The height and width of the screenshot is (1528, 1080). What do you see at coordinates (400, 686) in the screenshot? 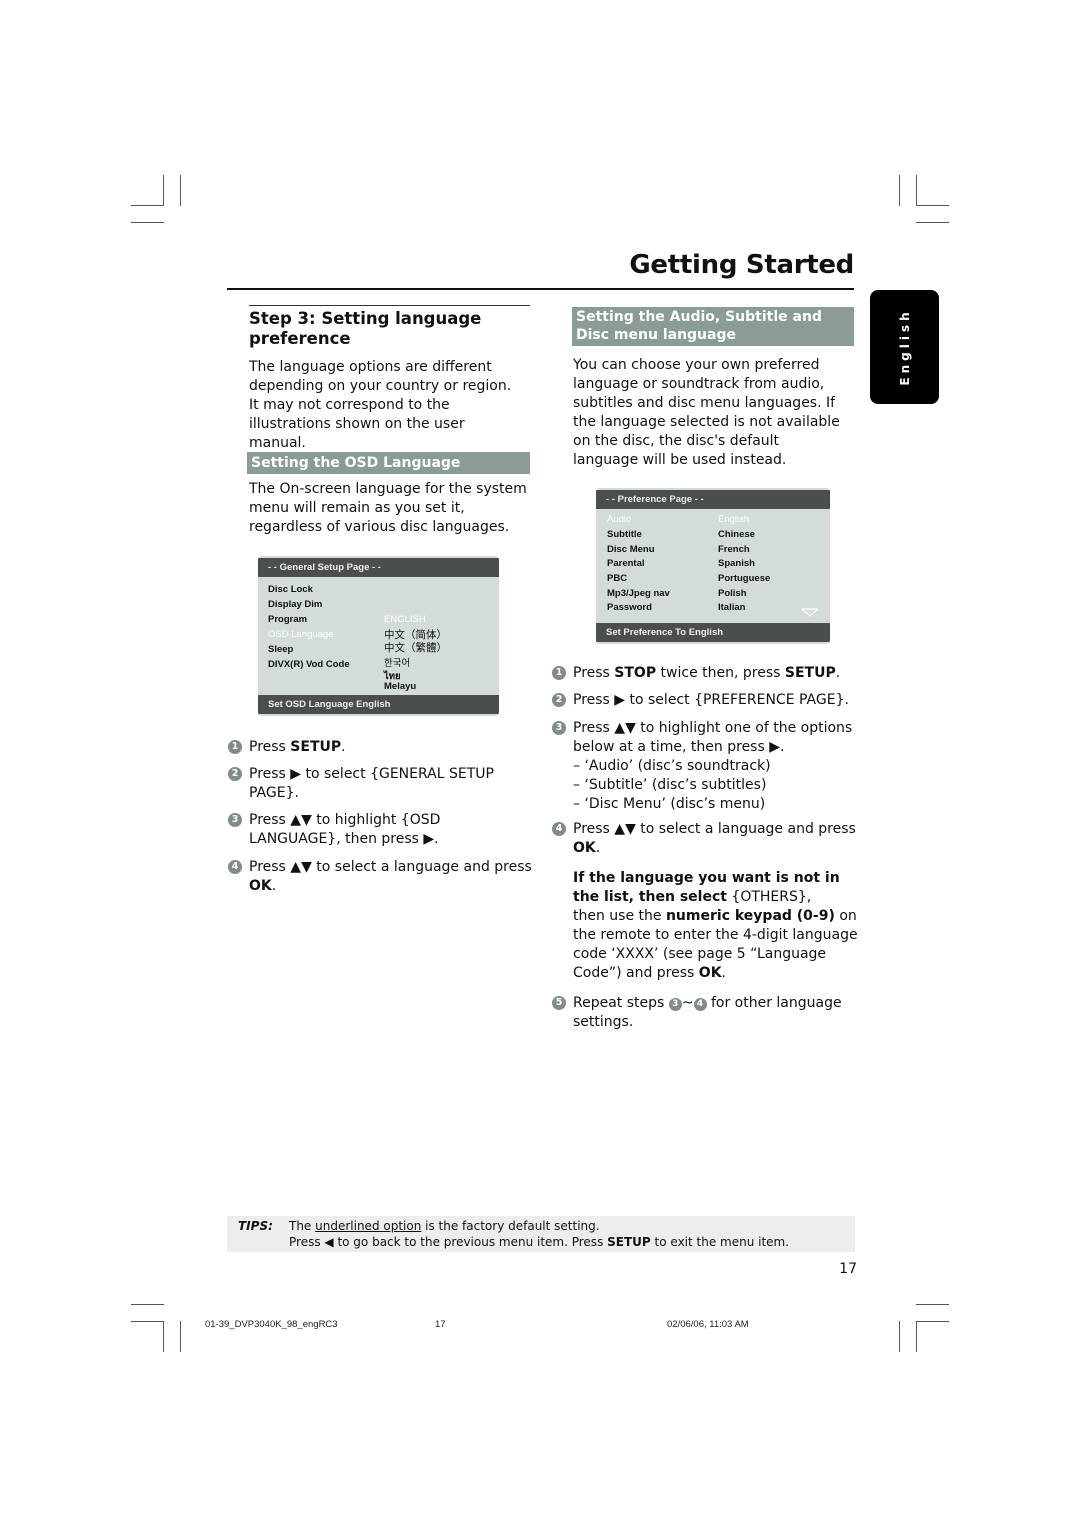
I see `menu-option: Melayu` at bounding box center [400, 686].